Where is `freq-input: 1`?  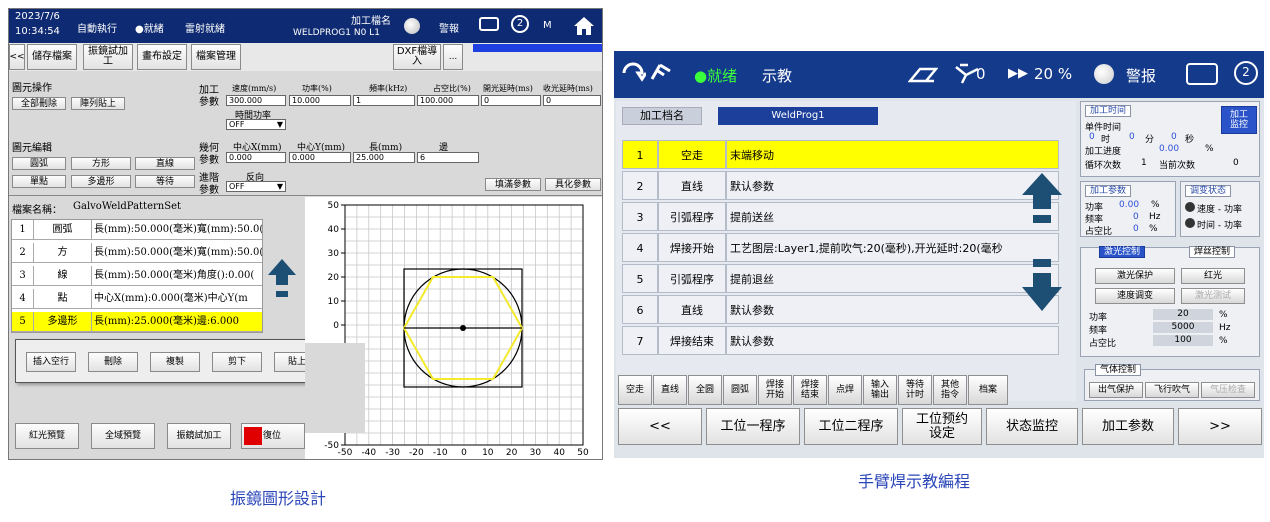 freq-input: 1 is located at coordinates (384, 100).